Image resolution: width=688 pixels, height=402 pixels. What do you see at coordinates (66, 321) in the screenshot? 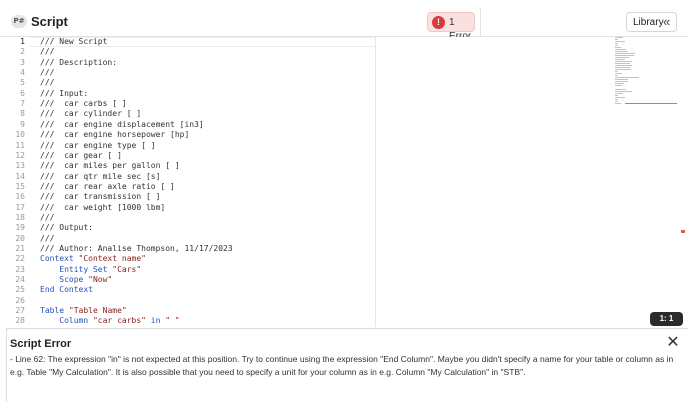
I see `code-keyword: Column` at bounding box center [66, 321].